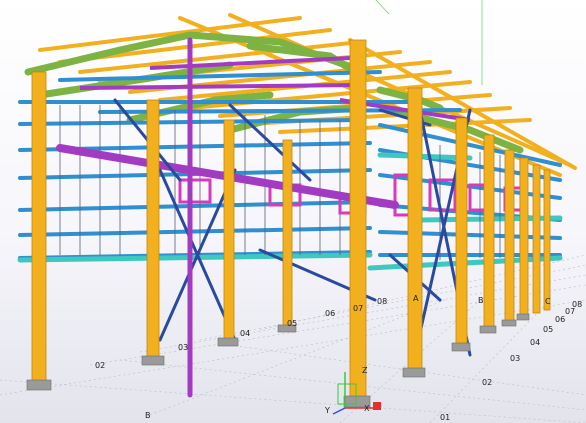 This screenshot has height=423, width=586. What do you see at coordinates (487, 382) in the screenshot?
I see `grid-label-02-right: 02` at bounding box center [487, 382].